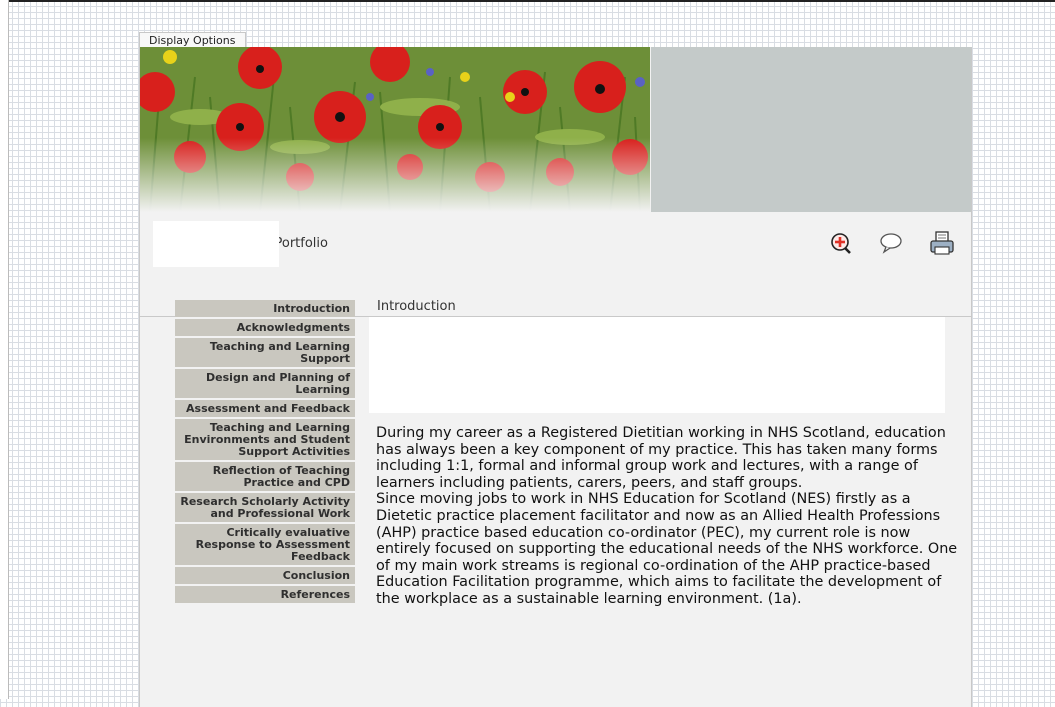 Image resolution: width=1055 pixels, height=707 pixels. I want to click on nav-item-references: References, so click(265, 594).